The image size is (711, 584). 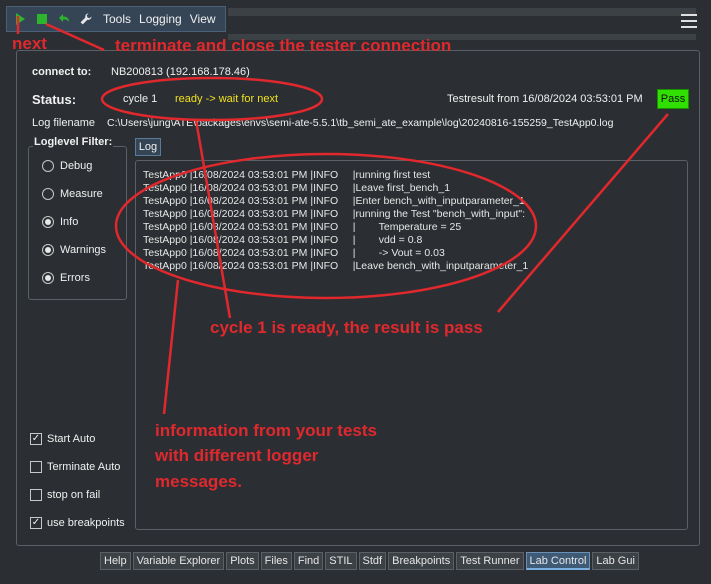 I want to click on annotation-info-line3: messages., so click(x=198, y=481).